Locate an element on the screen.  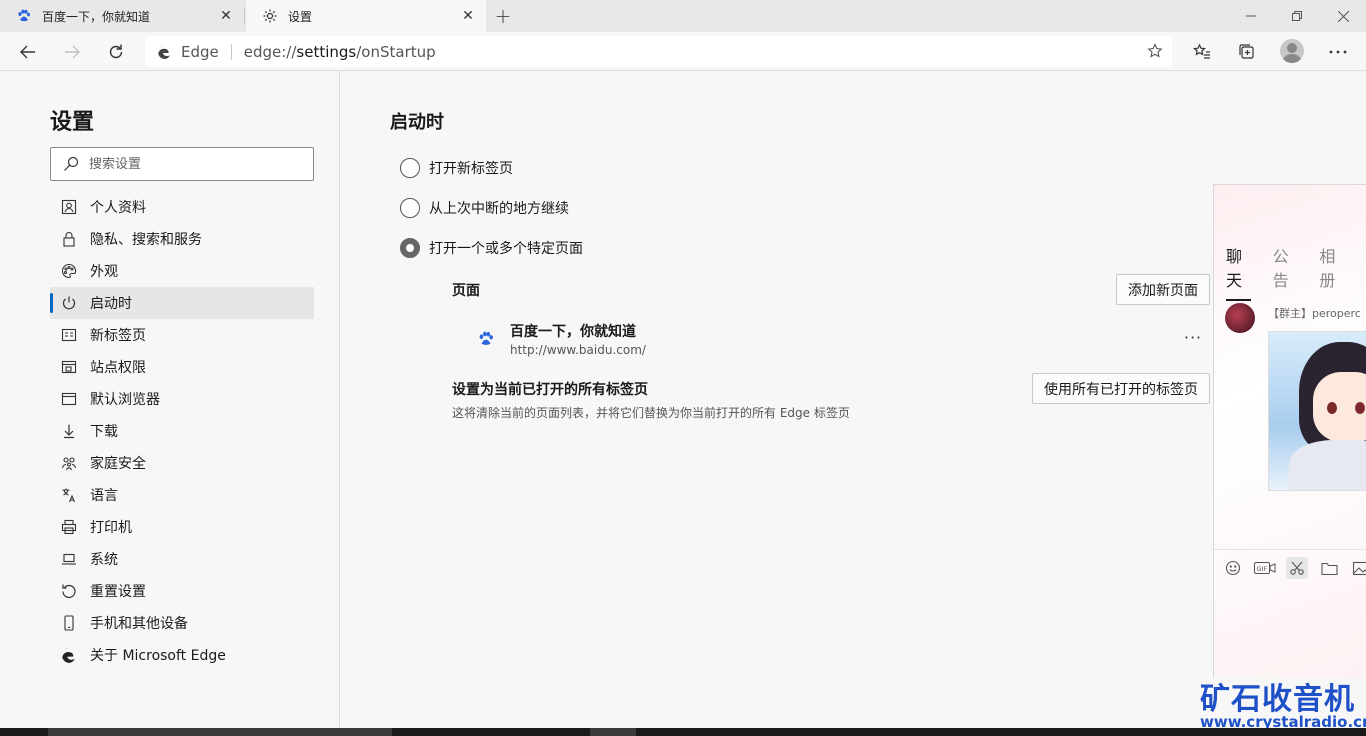
avatar is located at coordinates (1240, 318).